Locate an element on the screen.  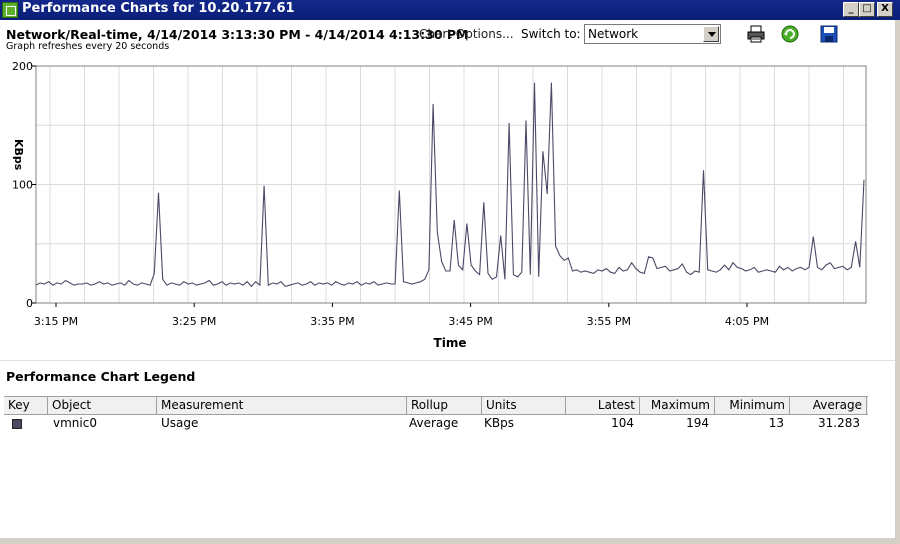
legend-title: Performance Chart Legend is located at coordinates (101, 376).